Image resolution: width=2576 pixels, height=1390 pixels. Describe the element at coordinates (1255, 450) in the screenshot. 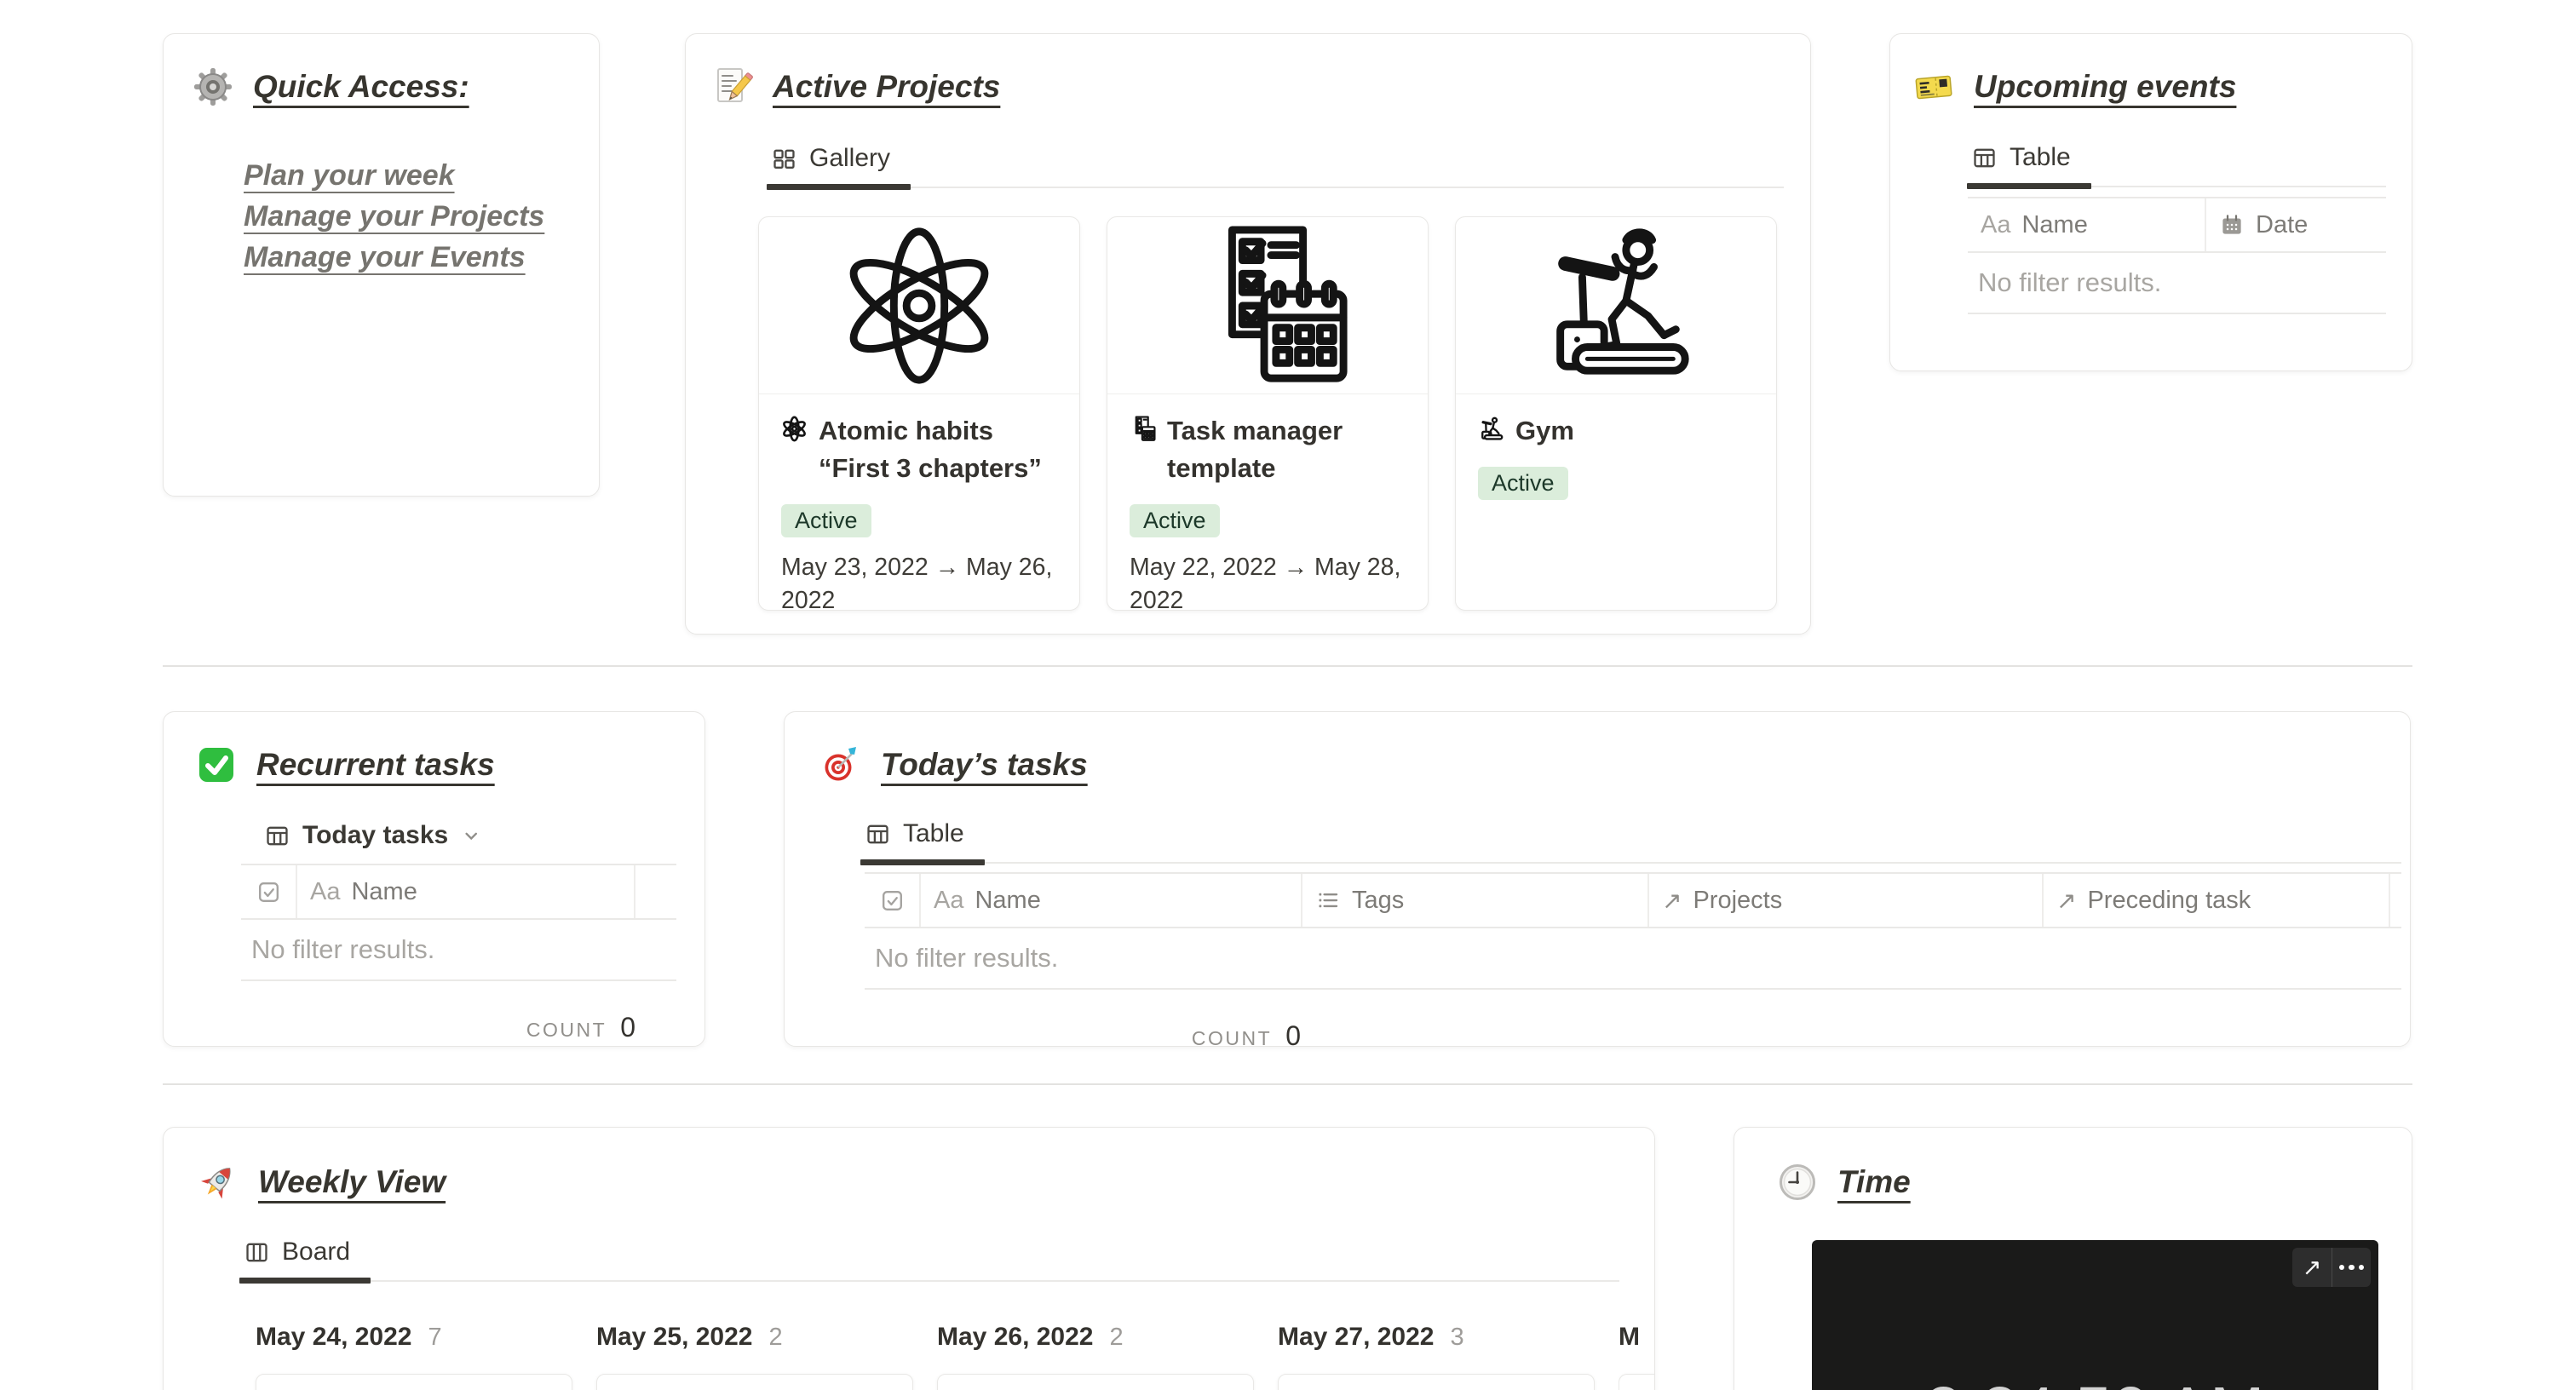

I see `card-title: Task manager template` at that location.